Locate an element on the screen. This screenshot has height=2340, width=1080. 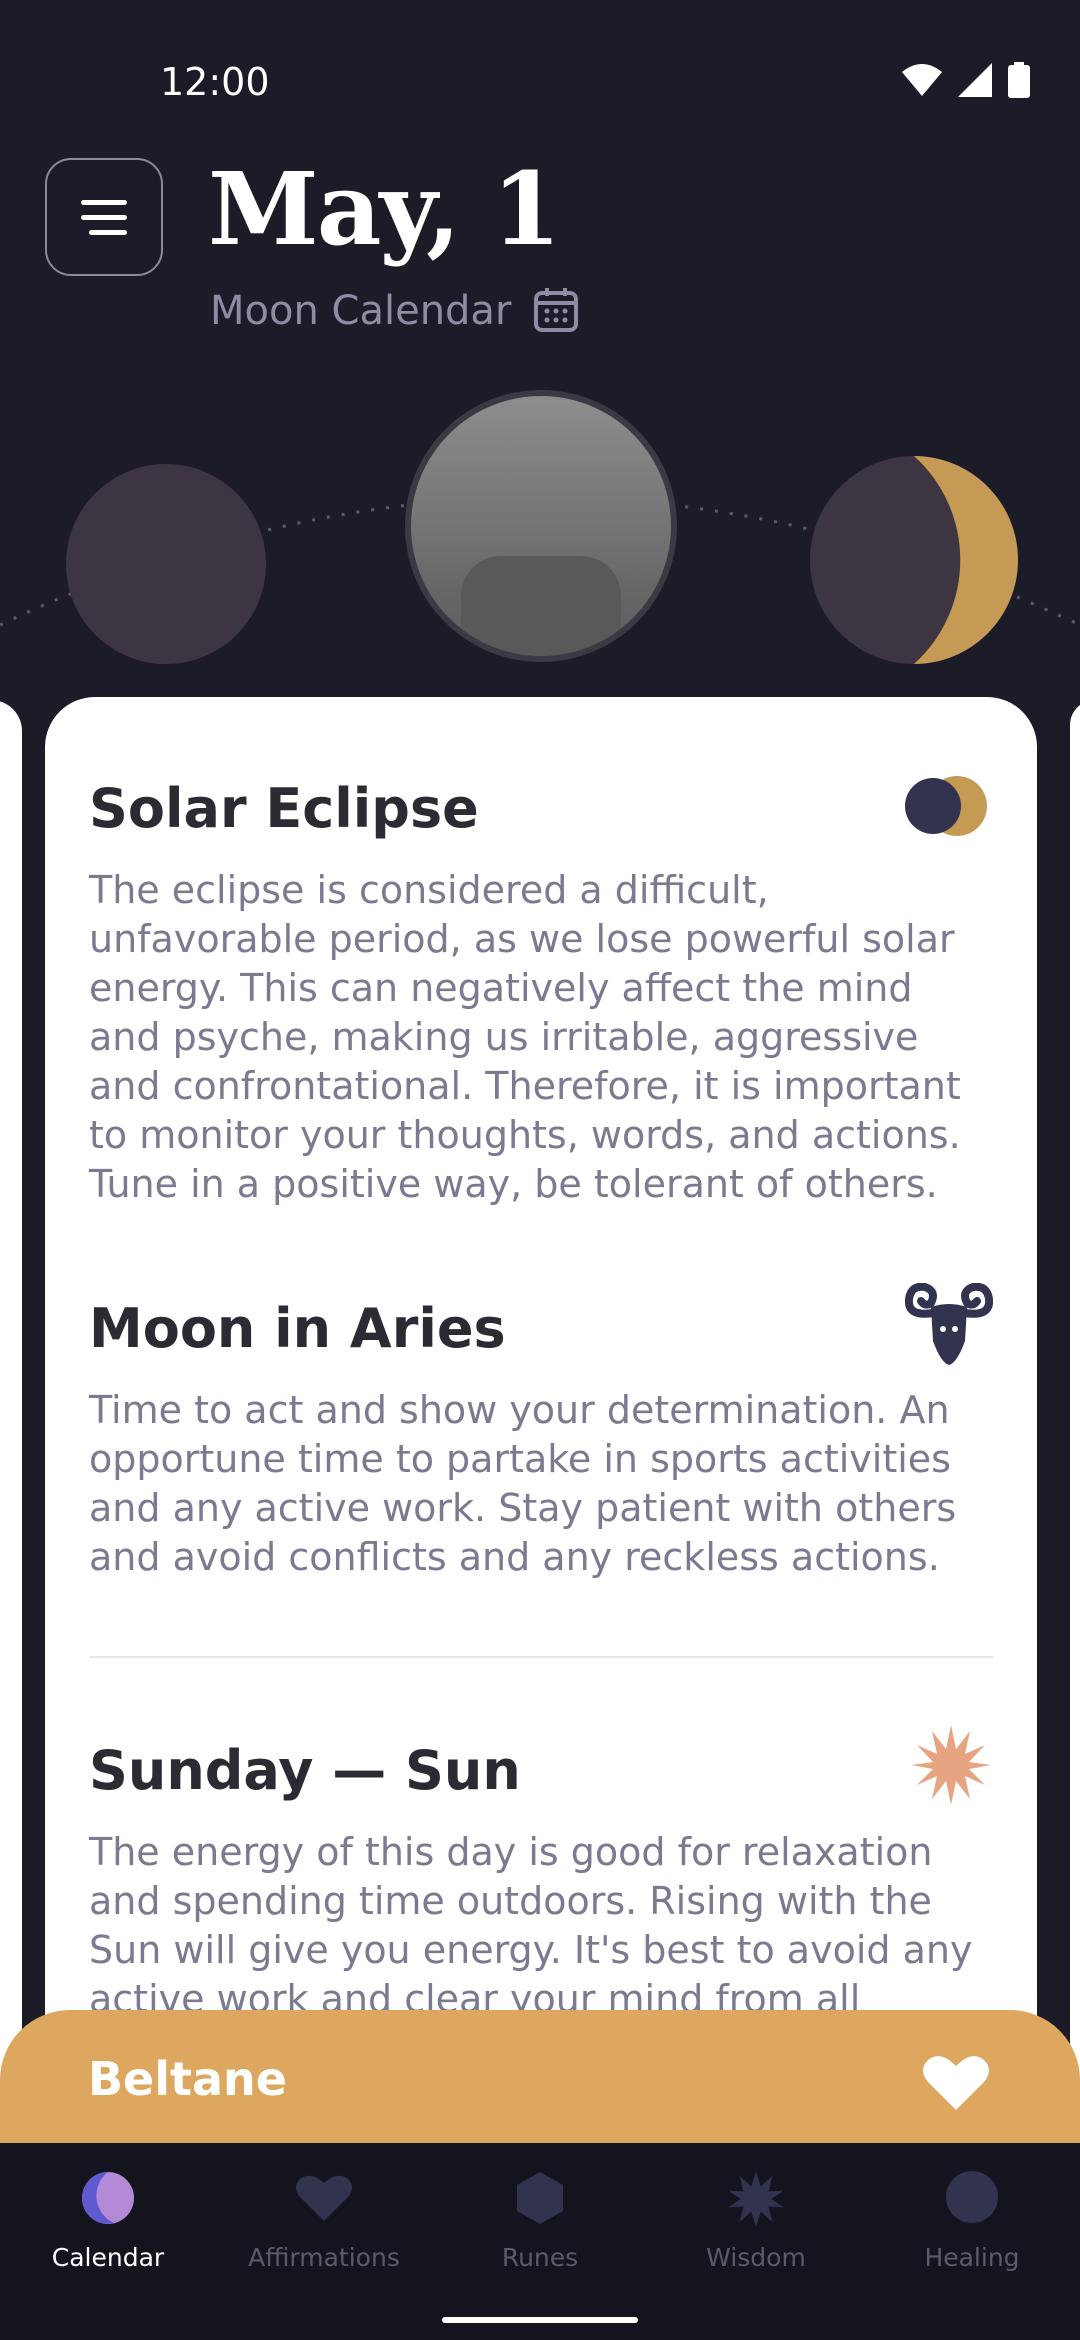
aries-icon is located at coordinates (949, 1324).